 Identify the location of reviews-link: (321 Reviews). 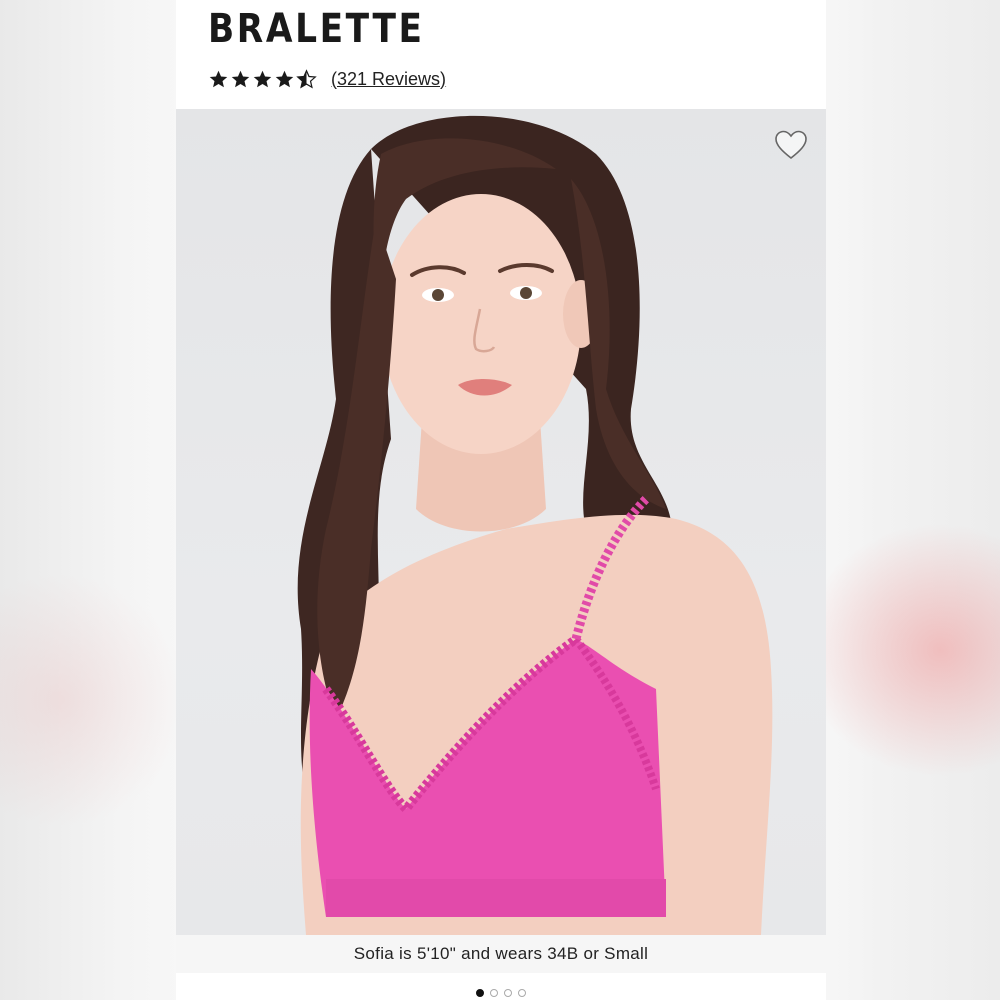
(388, 79).